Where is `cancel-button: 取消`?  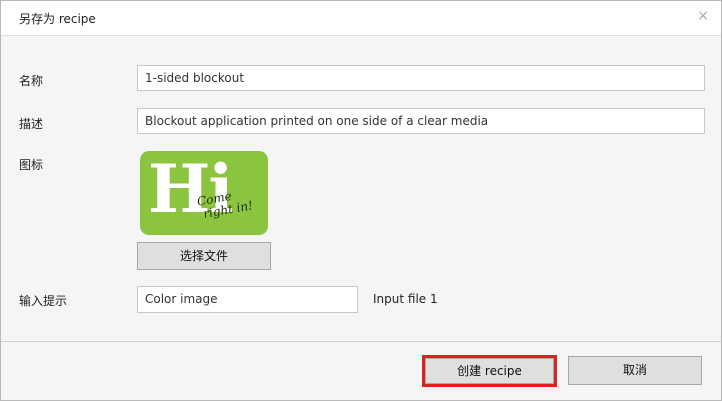
cancel-button: 取消 is located at coordinates (635, 370).